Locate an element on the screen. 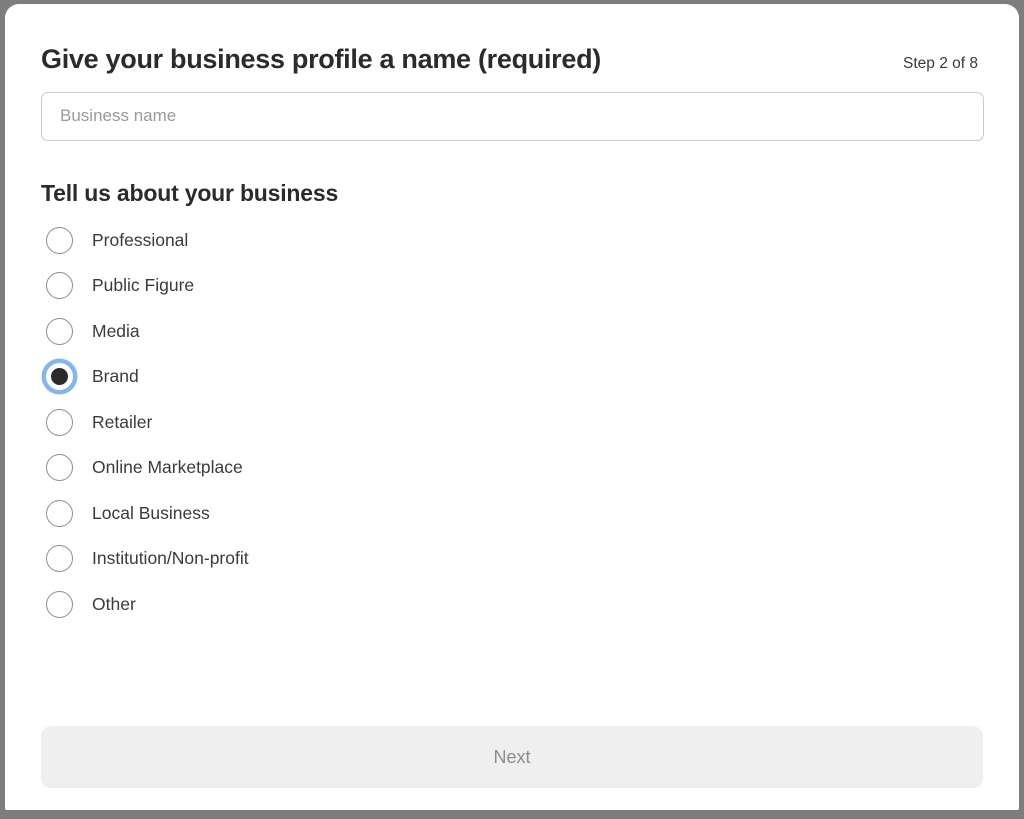 The width and height of the screenshot is (1024, 819). radio-label: Media is located at coordinates (116, 330).